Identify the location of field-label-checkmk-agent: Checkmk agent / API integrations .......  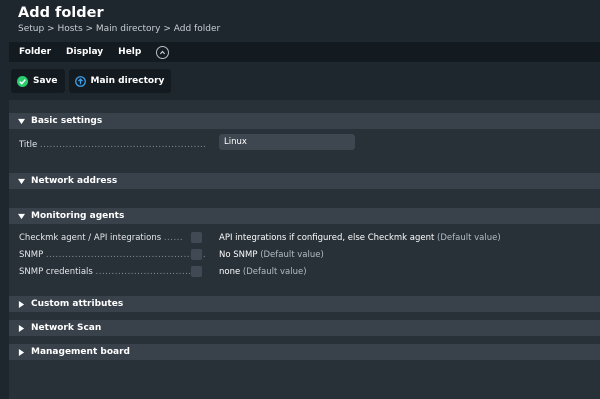
(101, 238).